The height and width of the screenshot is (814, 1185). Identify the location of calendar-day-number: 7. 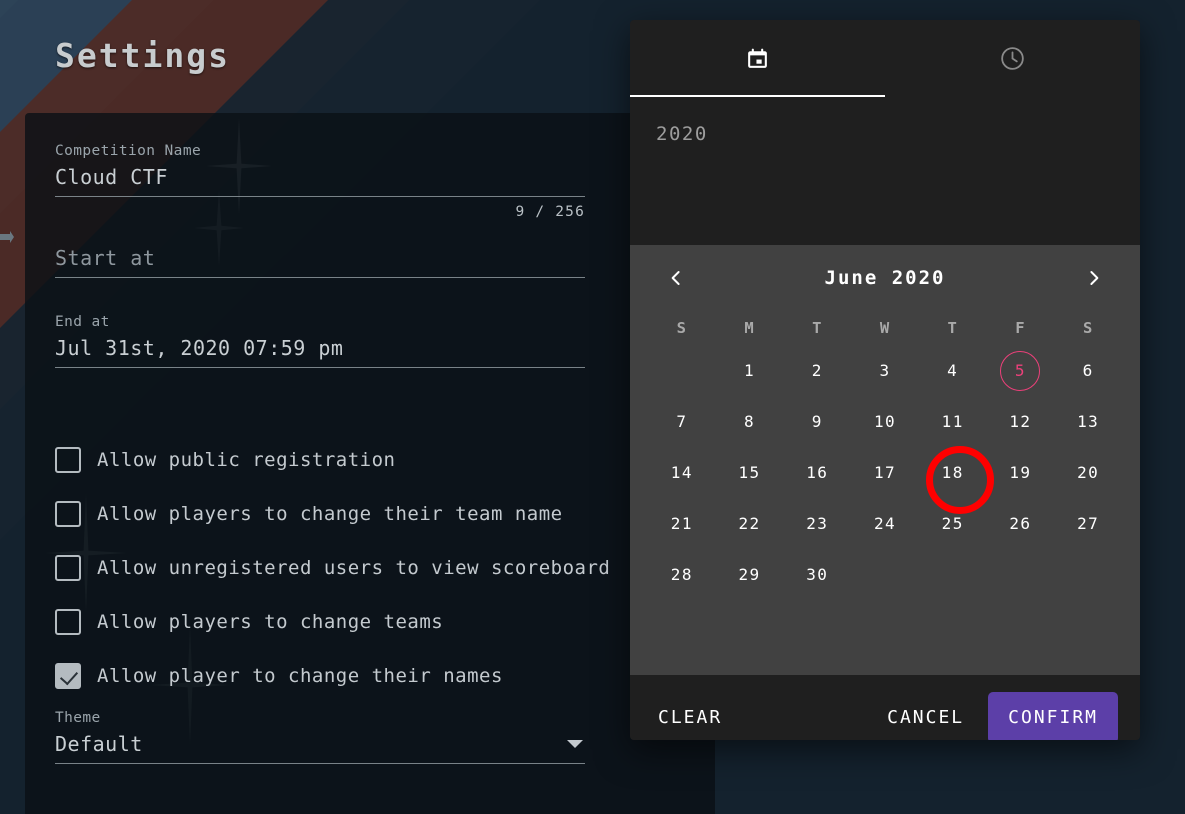
(682, 421).